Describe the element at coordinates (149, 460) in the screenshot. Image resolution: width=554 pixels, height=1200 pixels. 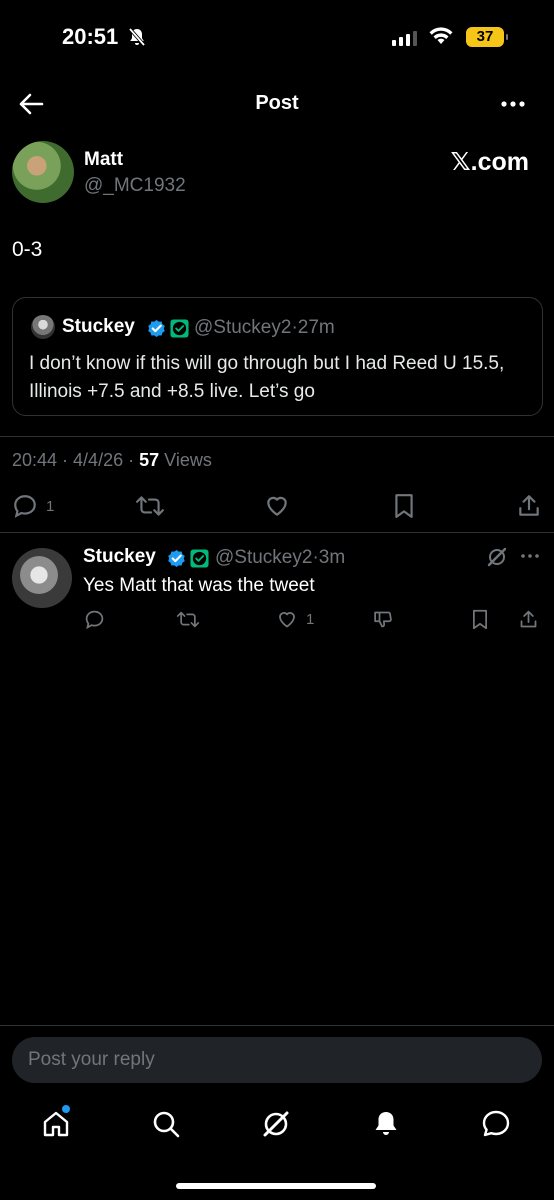
I see `views-count: 57` at that location.